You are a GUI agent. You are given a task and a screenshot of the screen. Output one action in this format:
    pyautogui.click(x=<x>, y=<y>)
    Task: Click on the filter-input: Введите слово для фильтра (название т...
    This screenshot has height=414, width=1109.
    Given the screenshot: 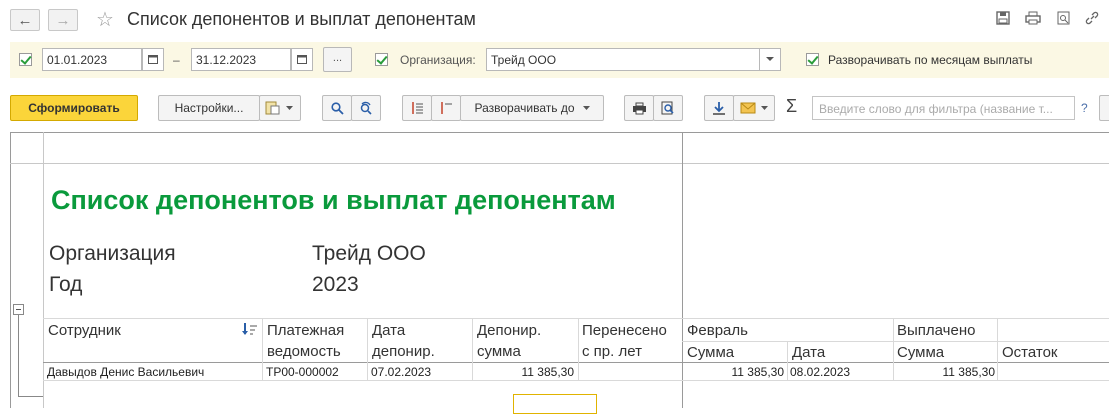 What is the action you would take?
    pyautogui.click(x=943, y=108)
    